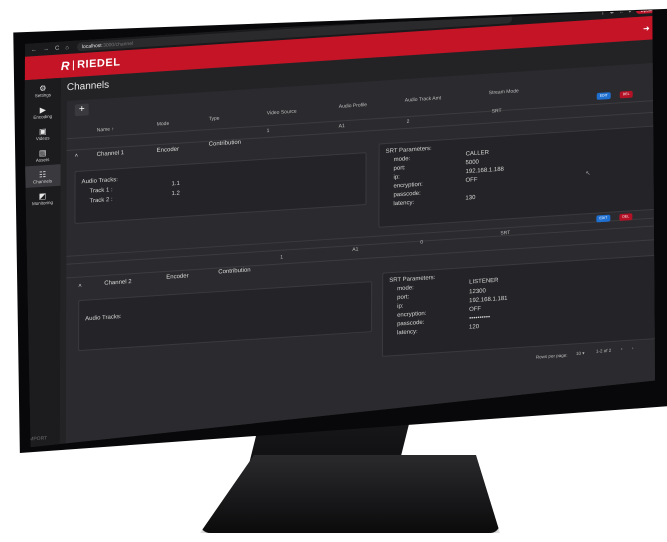 The image size is (667, 542). Describe the element at coordinates (423, 99) in the screenshot. I see `column-header: Audio Track Amt` at that location.